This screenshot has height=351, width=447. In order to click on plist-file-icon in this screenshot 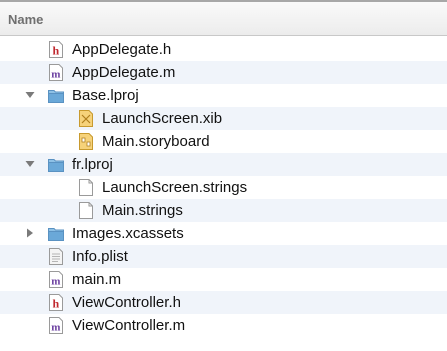, I will do `click(56, 256)`.